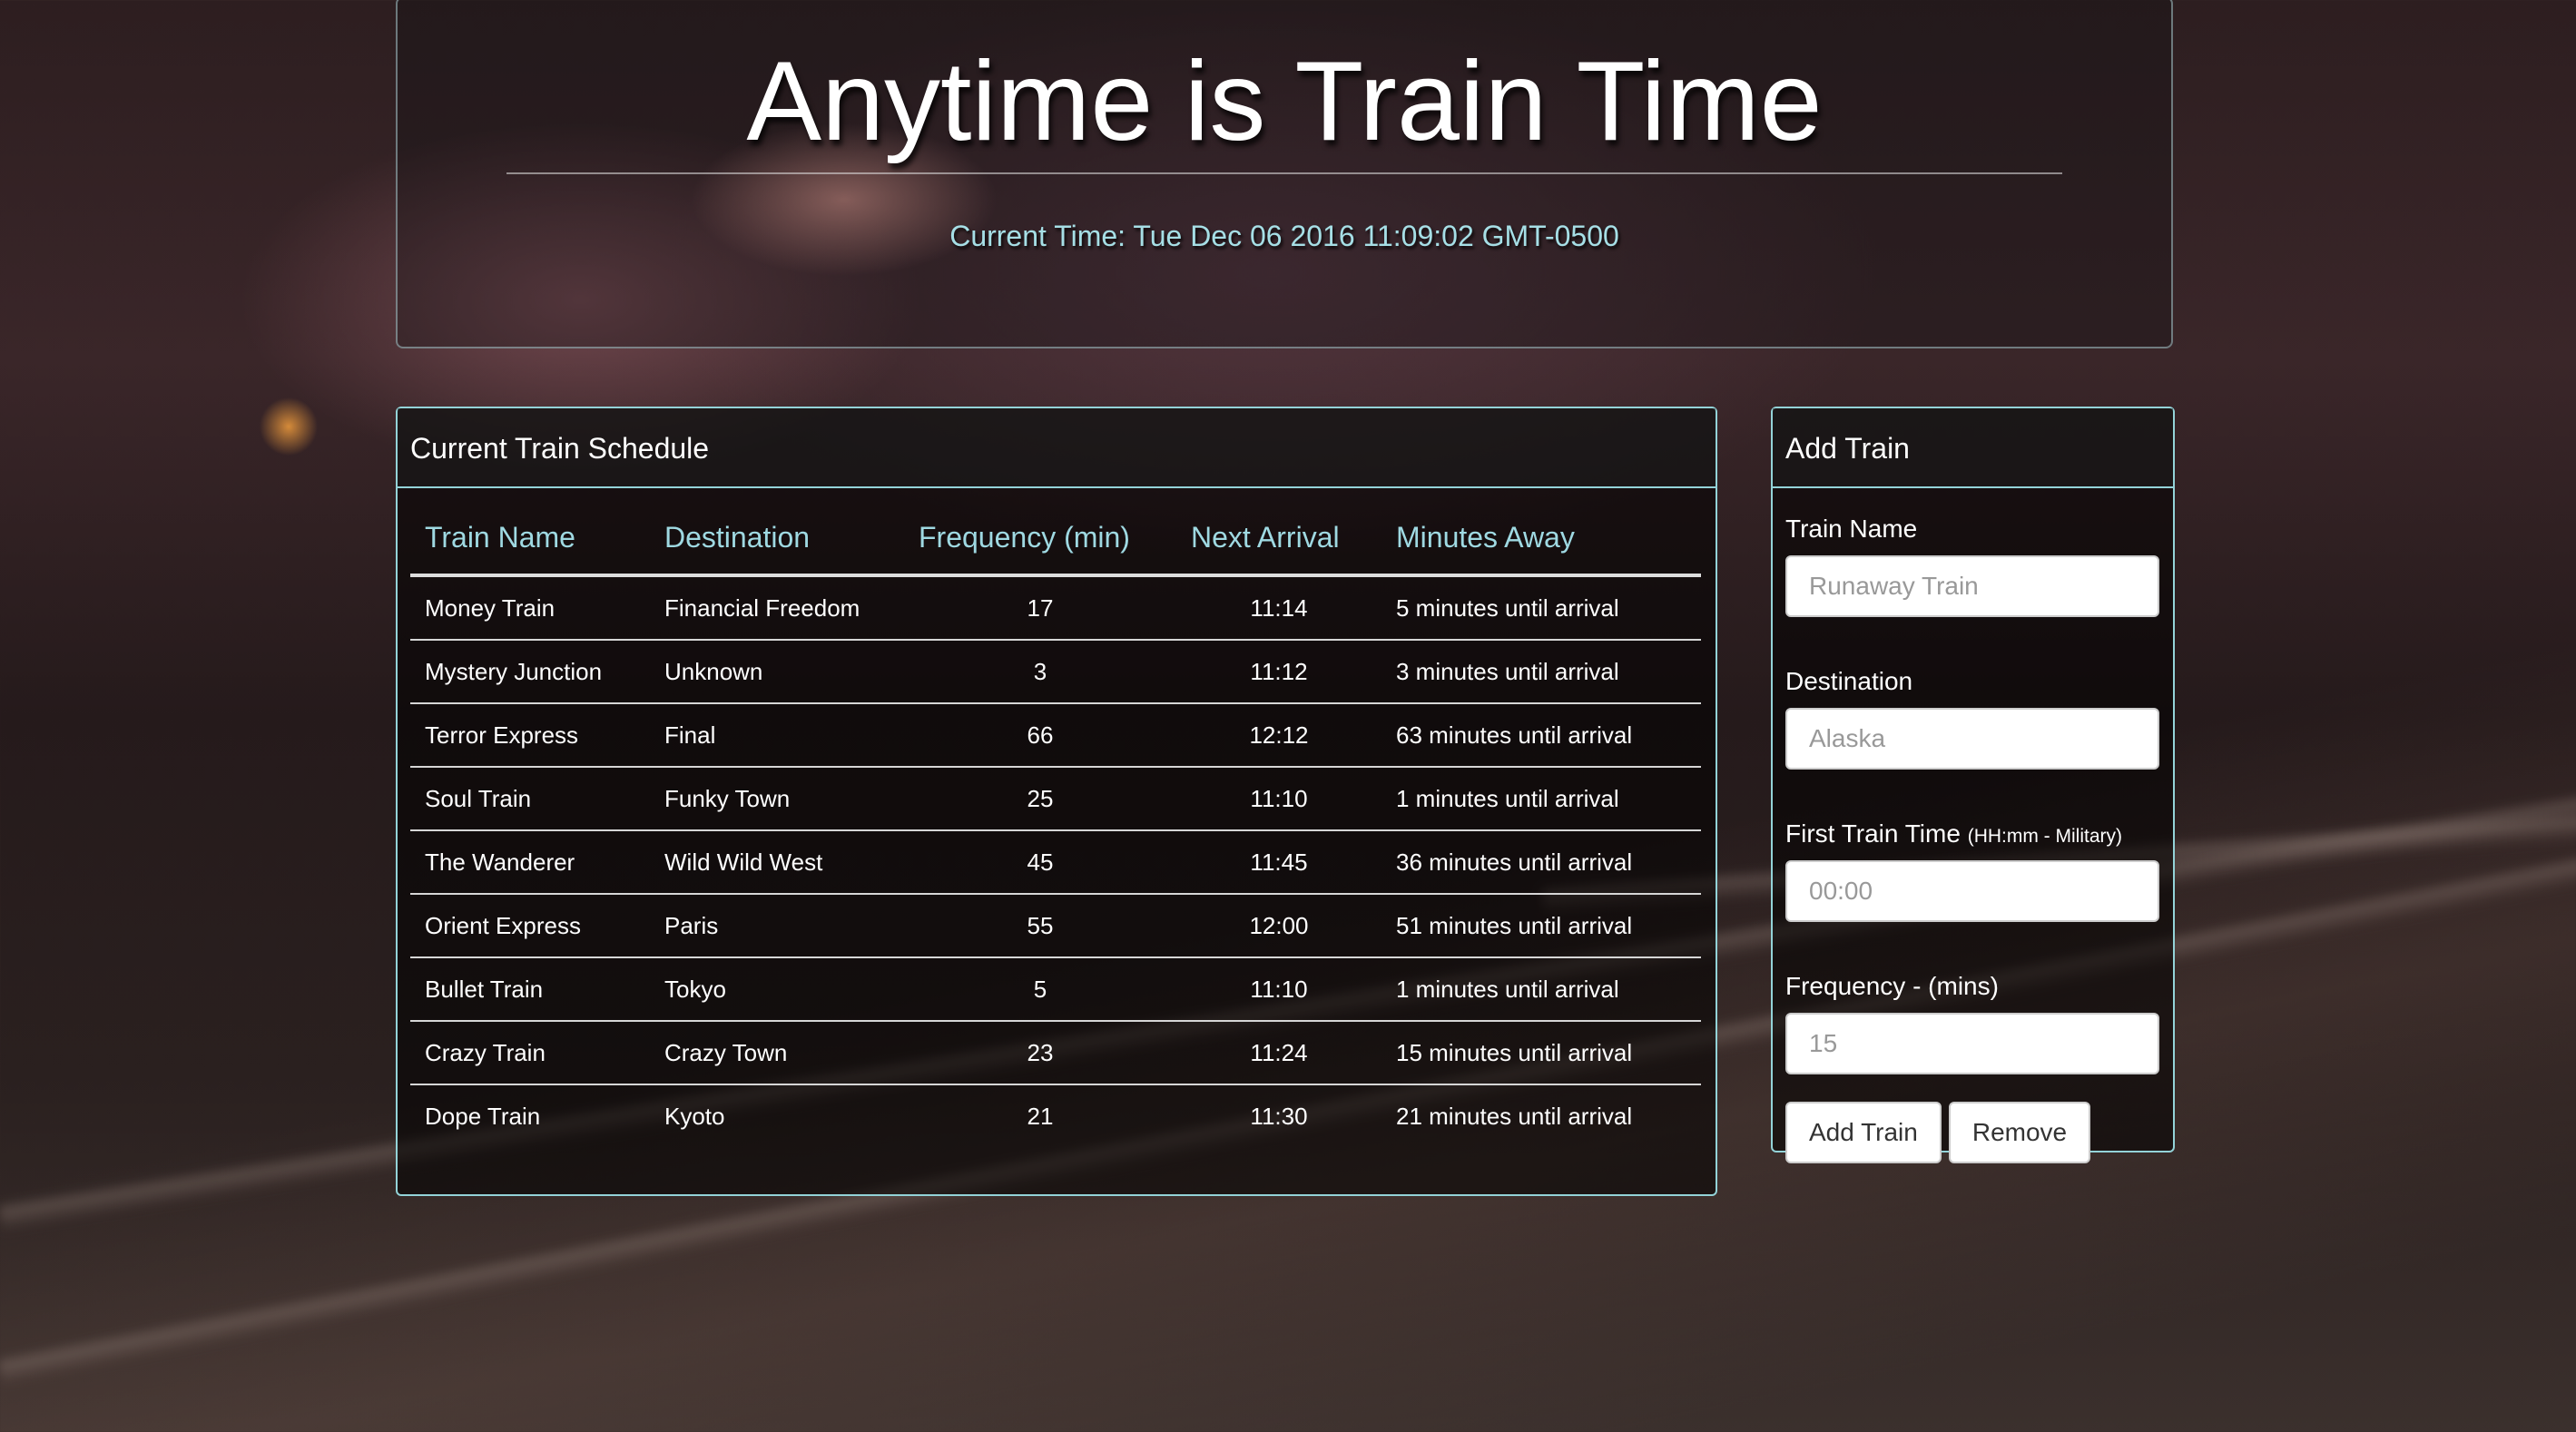 The height and width of the screenshot is (1432, 2576). What do you see at coordinates (530, 1115) in the screenshot?
I see `cell-train-name: Dope Train` at bounding box center [530, 1115].